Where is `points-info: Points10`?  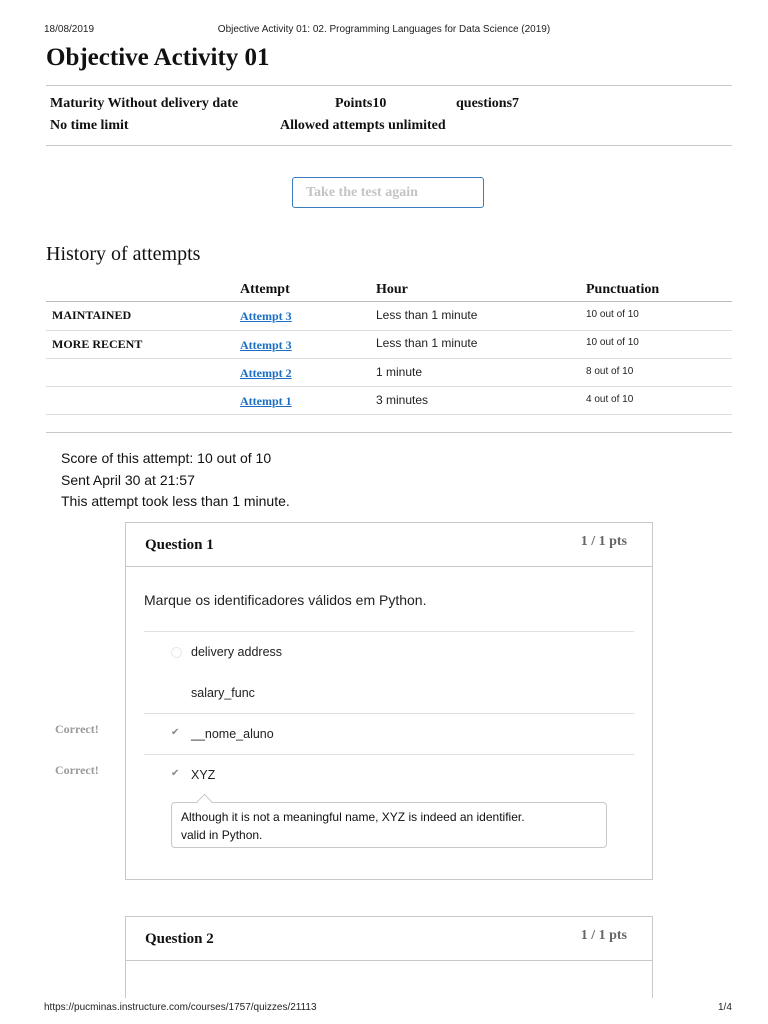
points-info: Points10 is located at coordinates (361, 103).